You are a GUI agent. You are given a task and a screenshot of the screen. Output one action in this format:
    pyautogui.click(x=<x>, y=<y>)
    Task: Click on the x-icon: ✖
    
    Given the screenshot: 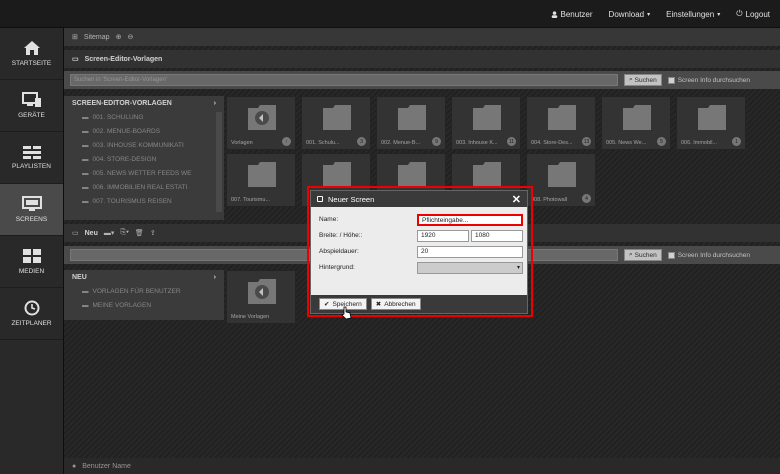 What is the action you would take?
    pyautogui.click(x=378, y=304)
    